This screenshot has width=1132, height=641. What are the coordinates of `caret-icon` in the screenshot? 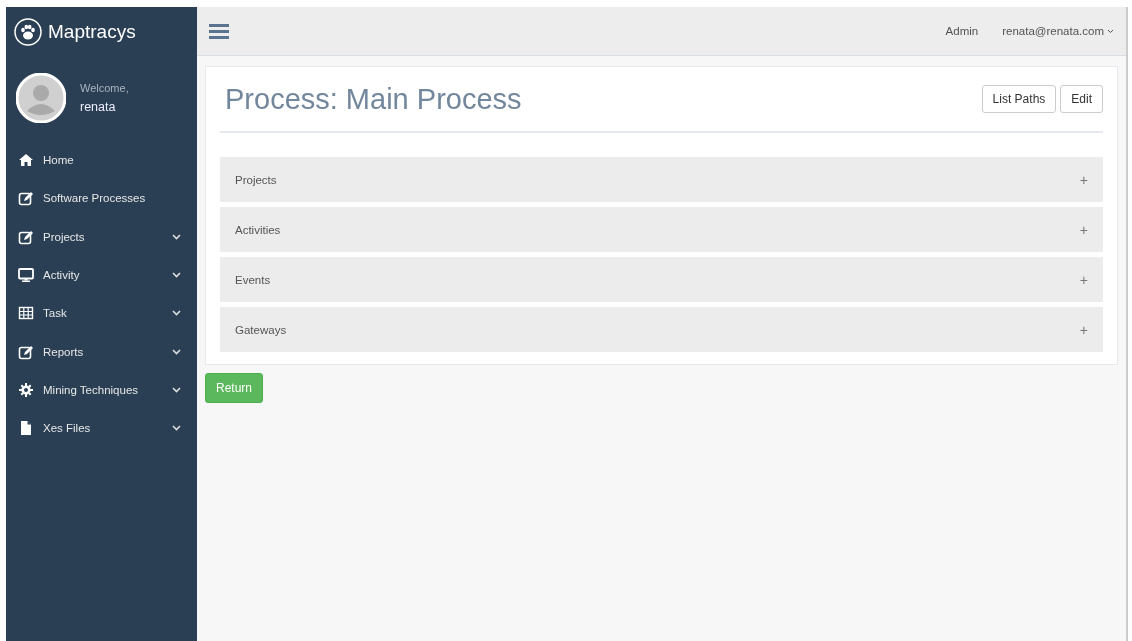 It's located at (1110, 31).